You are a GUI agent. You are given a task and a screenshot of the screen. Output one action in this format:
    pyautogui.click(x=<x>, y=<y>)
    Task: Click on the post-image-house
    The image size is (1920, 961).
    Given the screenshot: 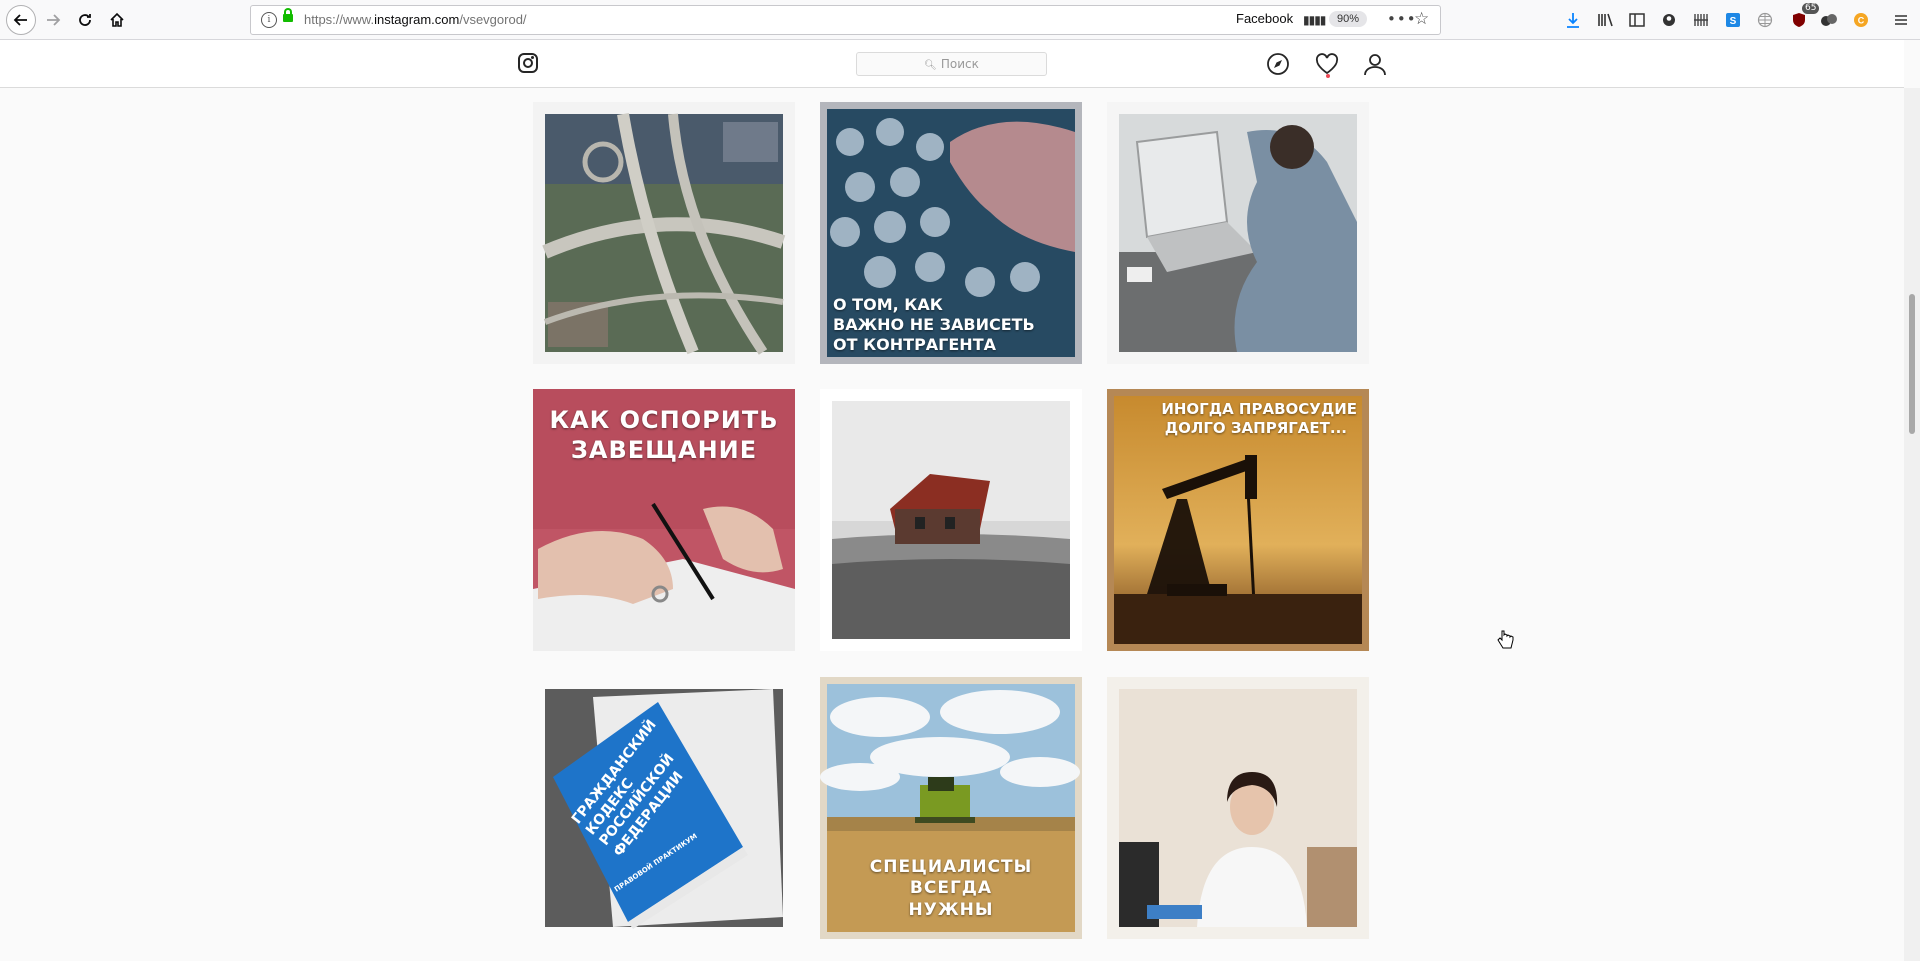 What is the action you would take?
    pyautogui.click(x=951, y=520)
    